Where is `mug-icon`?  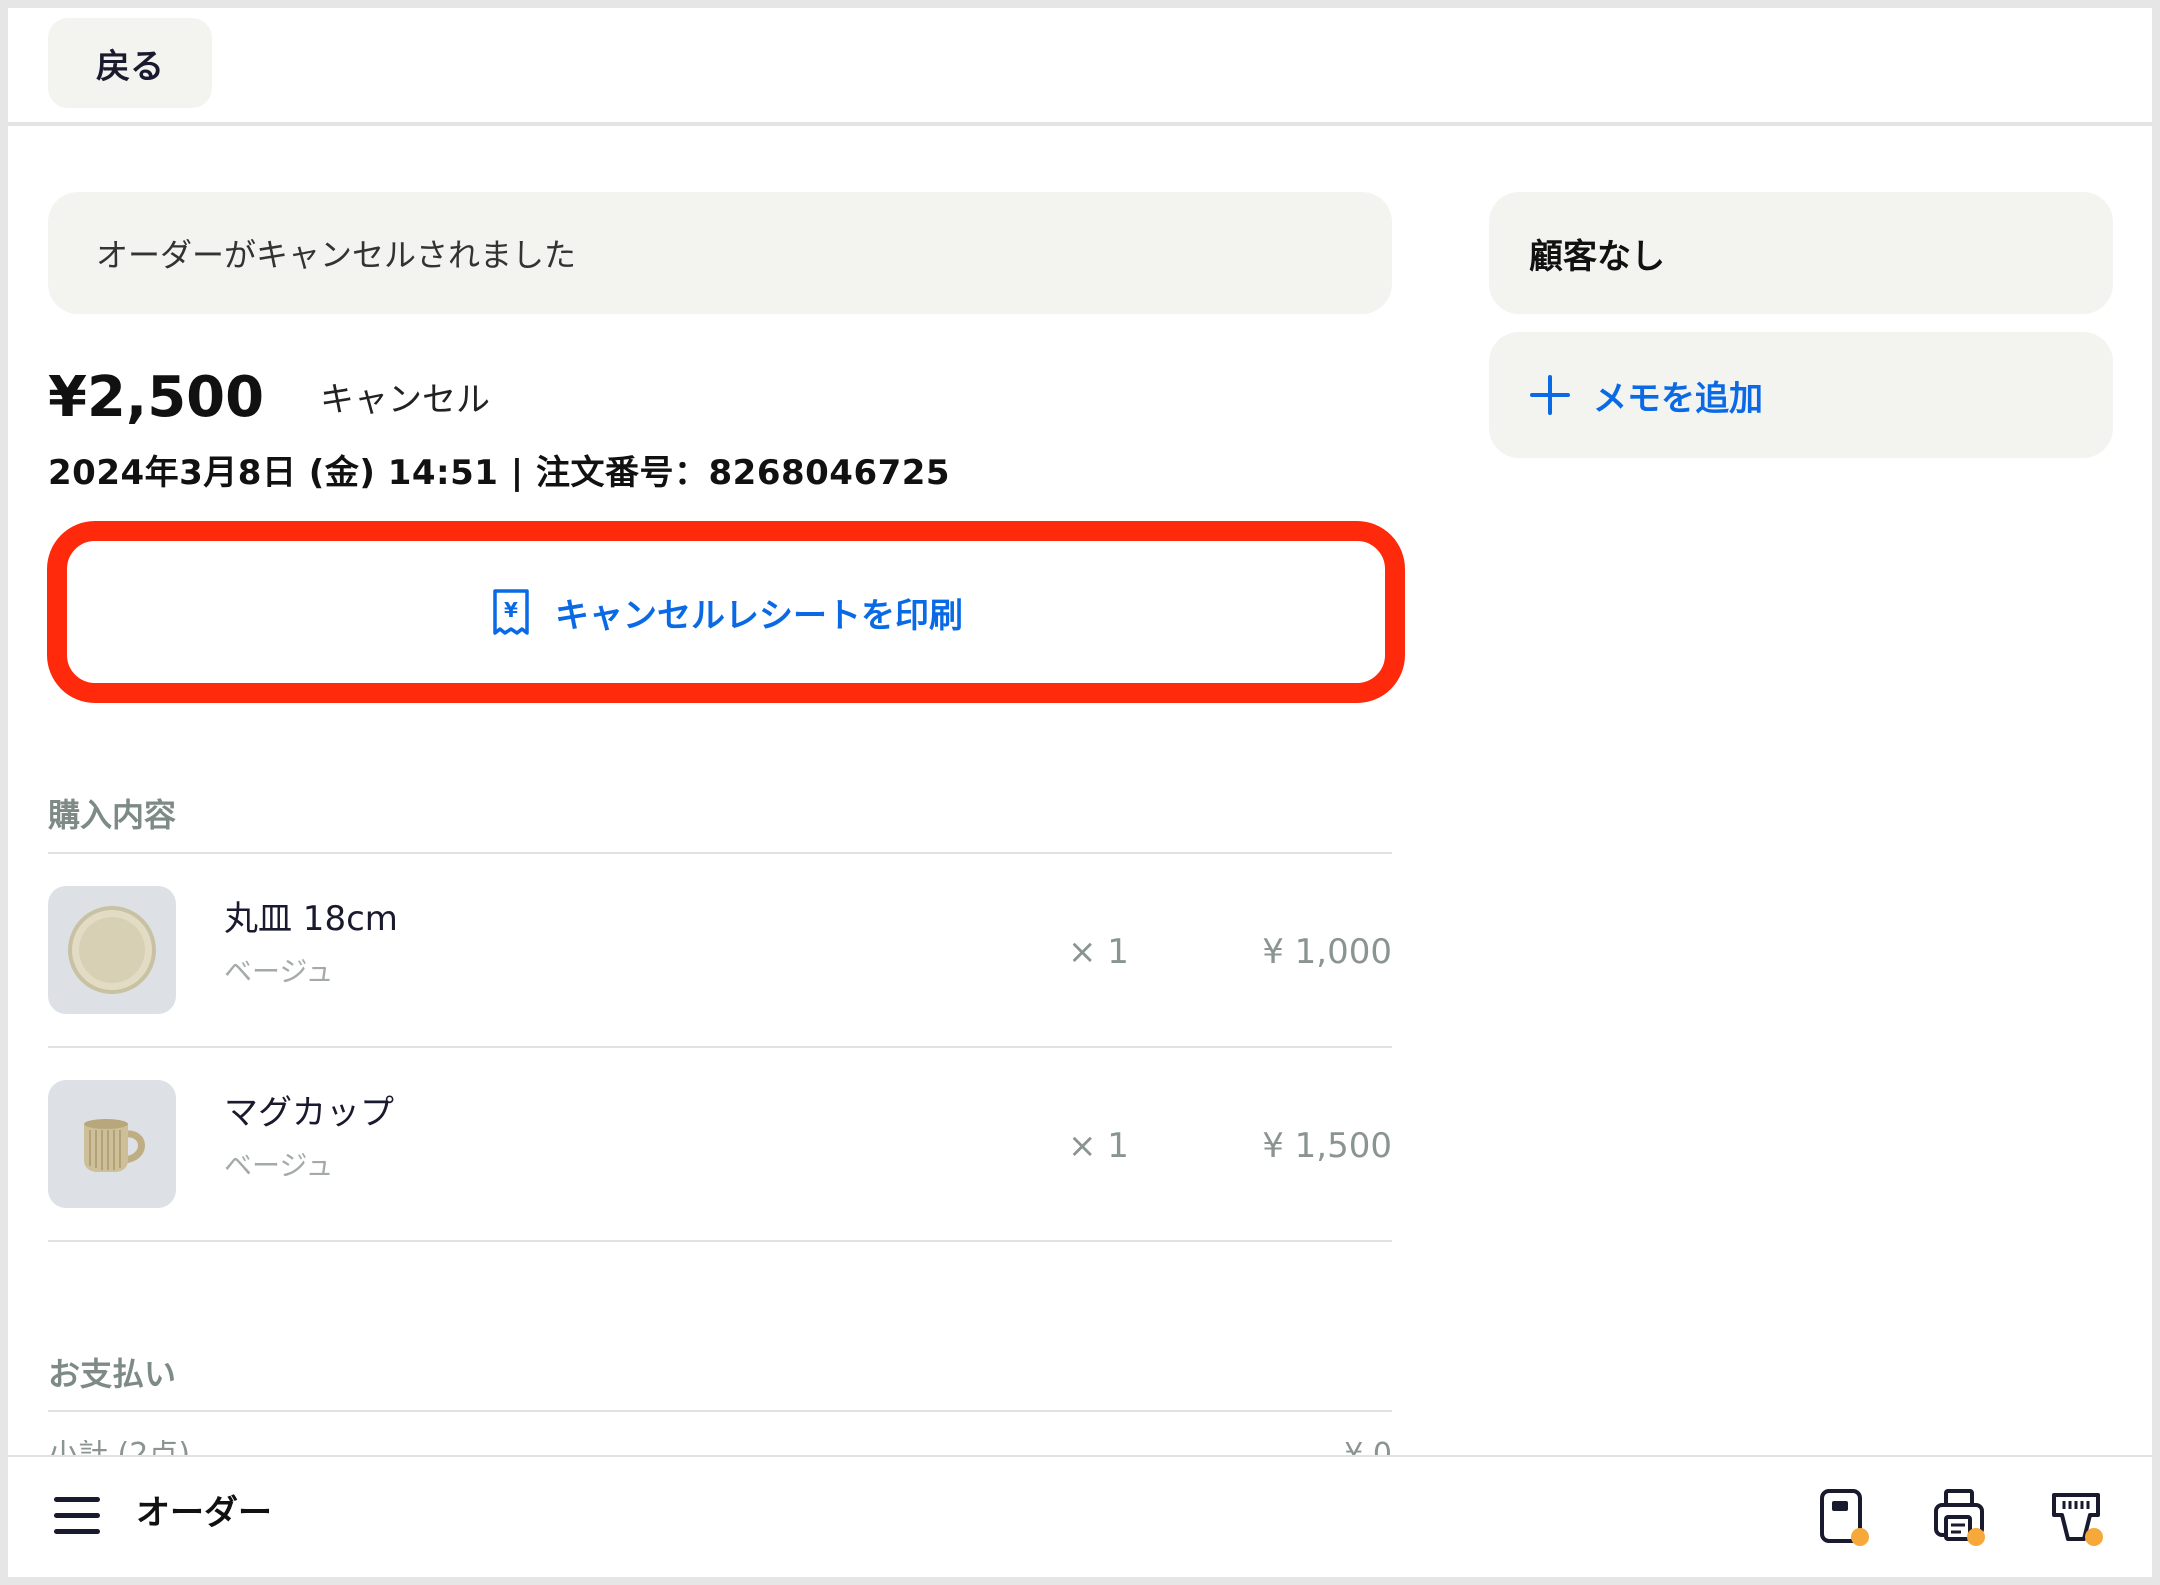 mug-icon is located at coordinates (112, 1144).